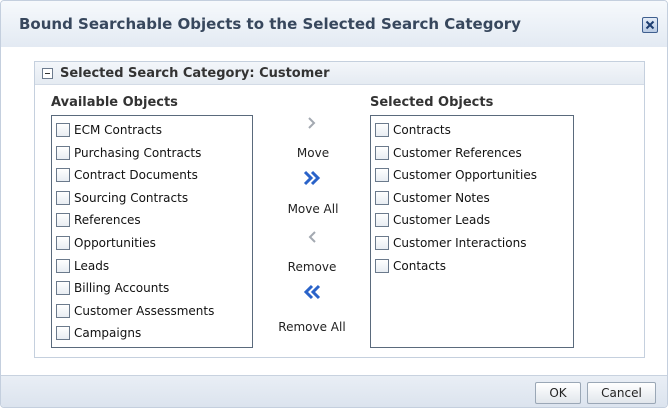 The height and width of the screenshot is (408, 668). Describe the element at coordinates (419, 265) in the screenshot. I see `selected-object-item-label: Contacts` at that location.